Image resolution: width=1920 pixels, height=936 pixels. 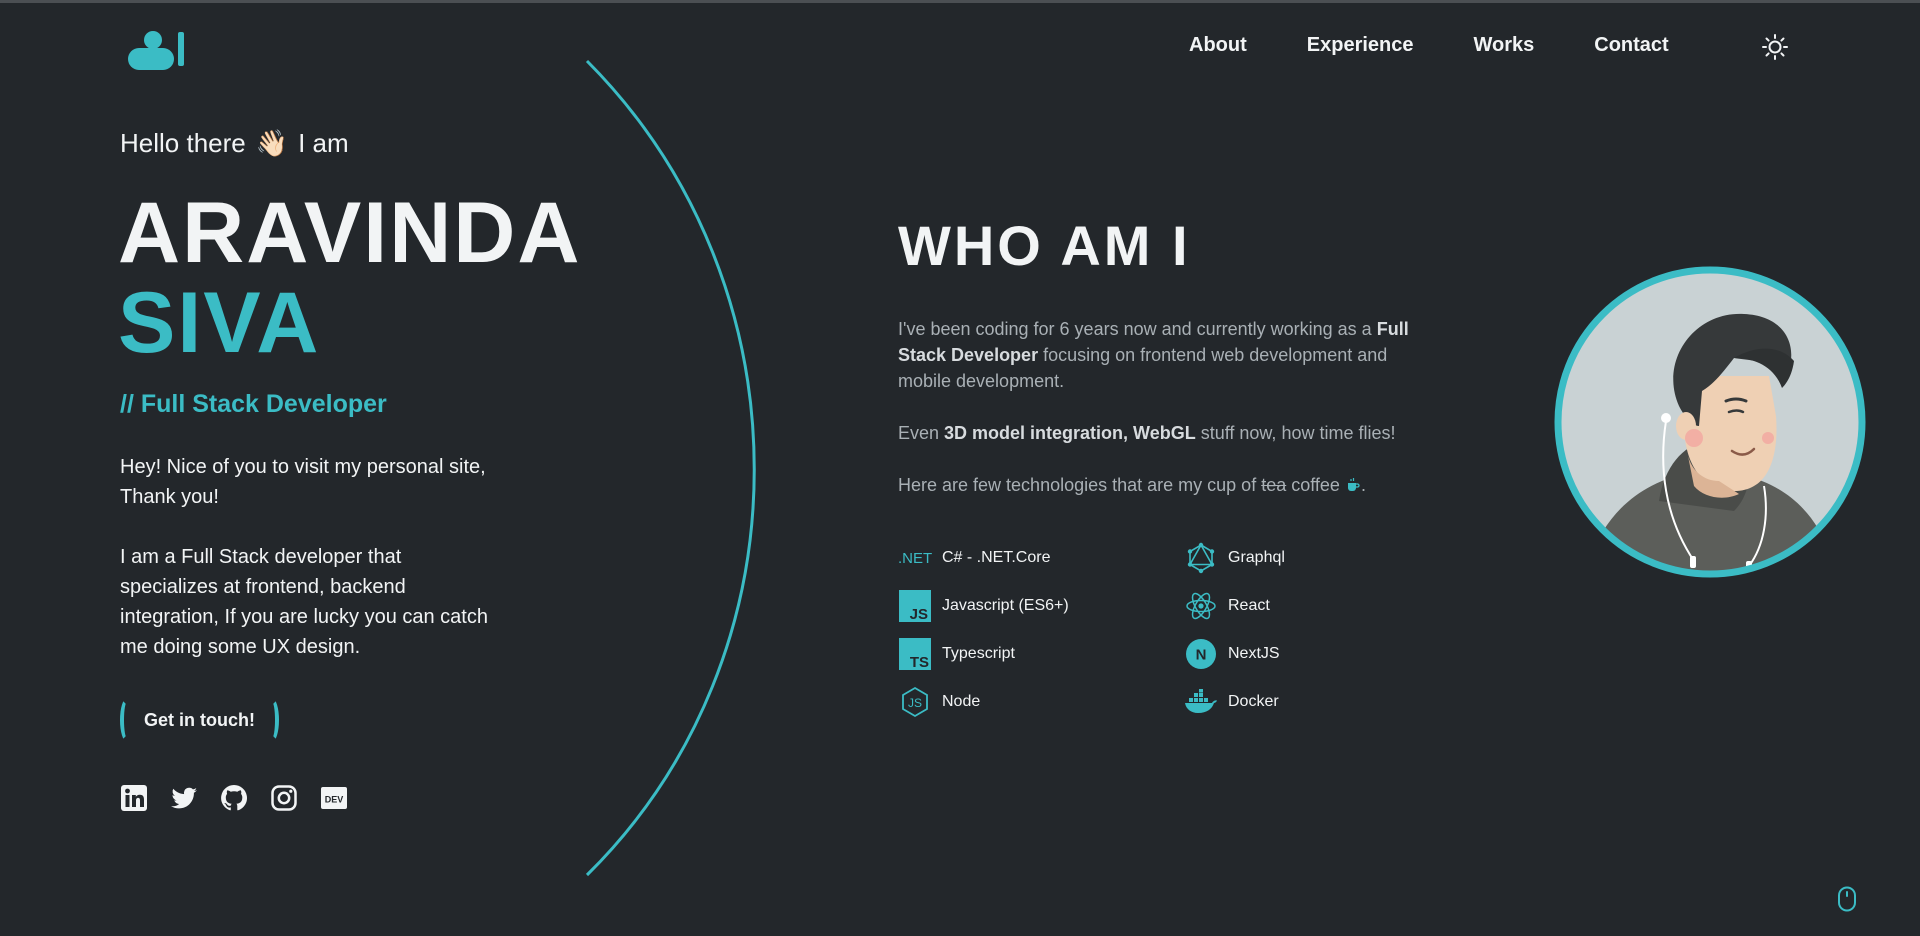 What do you see at coordinates (1249, 605) in the screenshot?
I see `tech-label: React` at bounding box center [1249, 605].